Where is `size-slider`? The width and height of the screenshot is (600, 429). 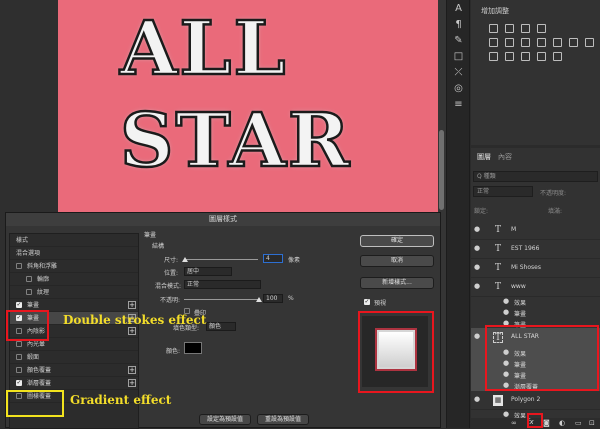
size-slider is located at coordinates (221, 259).